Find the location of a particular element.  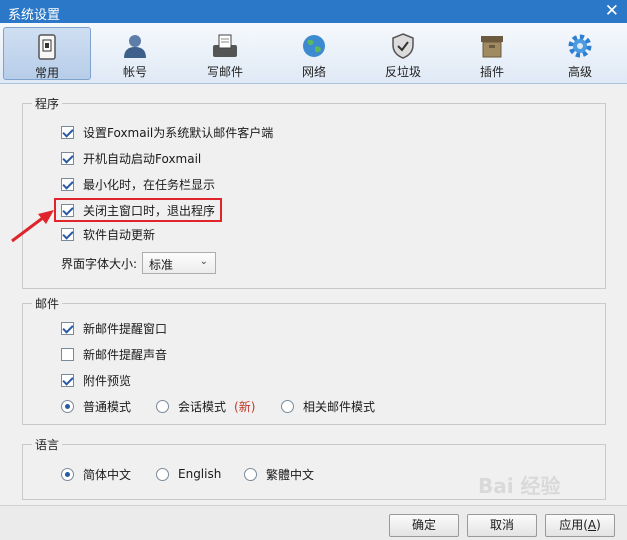

mail-group-title: 邮件 is located at coordinates (47, 303).